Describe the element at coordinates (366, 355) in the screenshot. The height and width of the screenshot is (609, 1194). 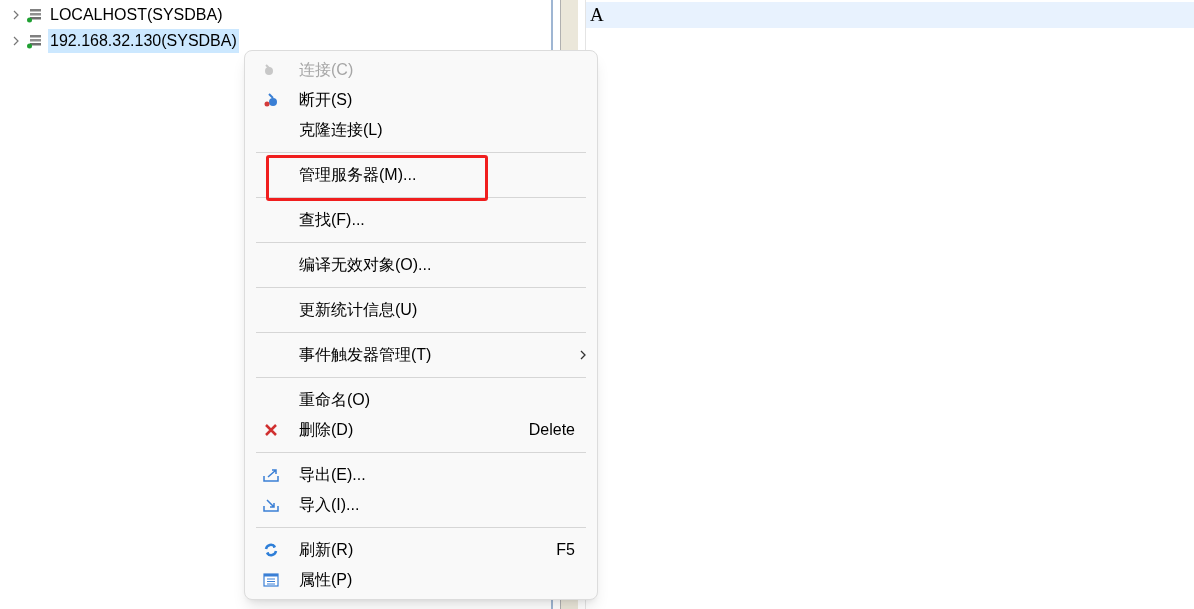
I see `menu-label: 事件触发器管理(T)` at that location.